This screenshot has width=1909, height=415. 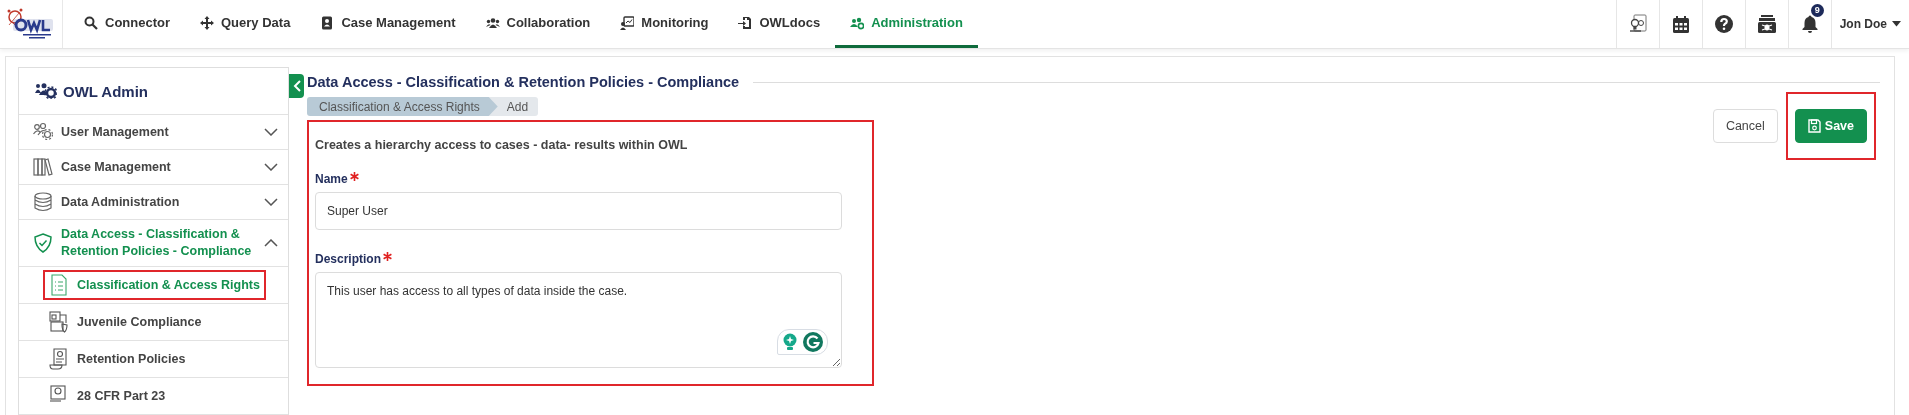 I want to click on contact-card-icon, so click(x=327, y=22).